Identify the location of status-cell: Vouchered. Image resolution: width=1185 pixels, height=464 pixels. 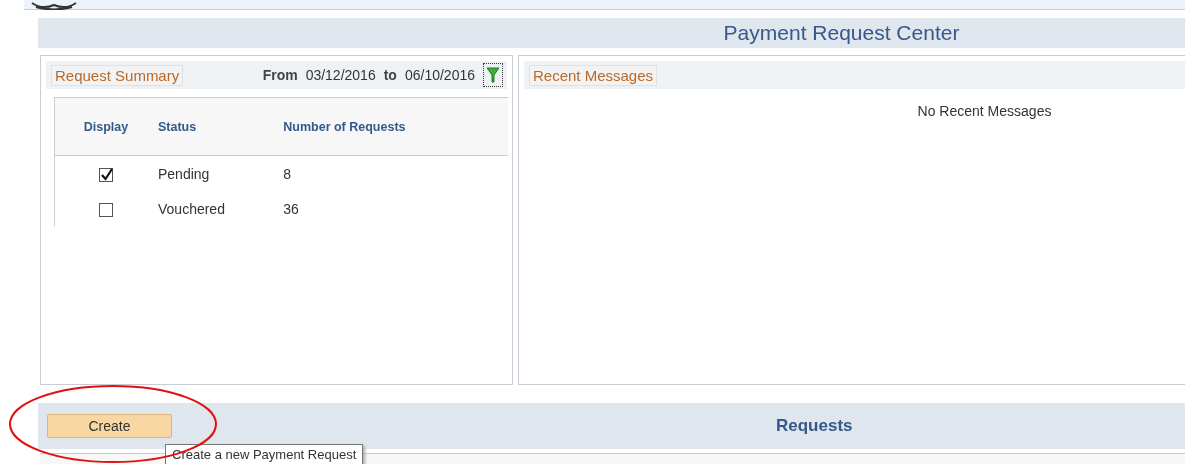
(191, 208).